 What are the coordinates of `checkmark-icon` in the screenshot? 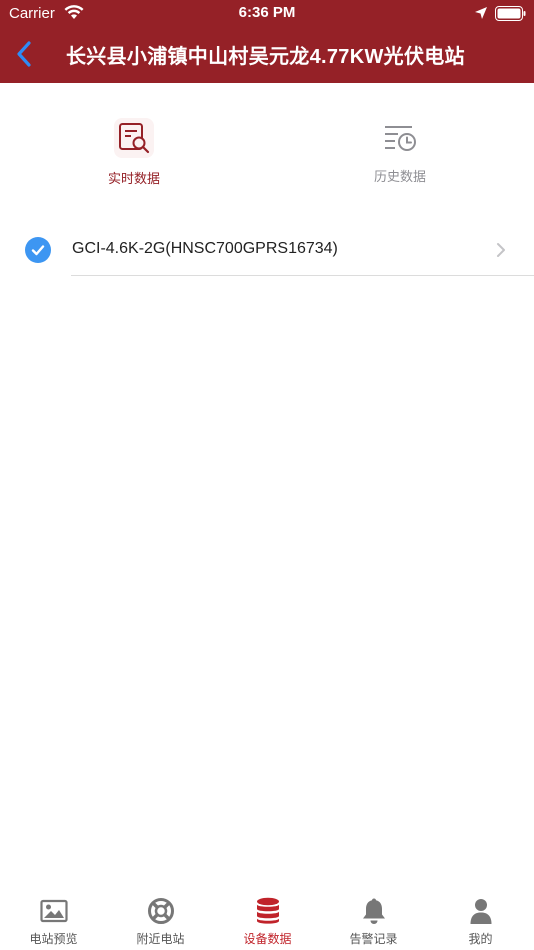 It's located at (38, 250).